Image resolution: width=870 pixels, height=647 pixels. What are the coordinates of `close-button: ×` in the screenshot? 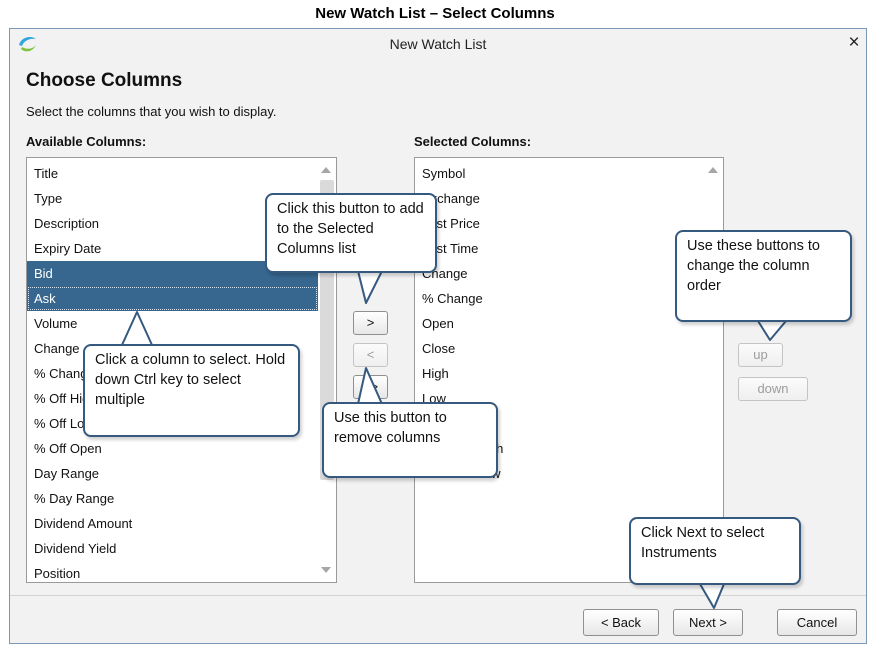 It's located at (854, 43).